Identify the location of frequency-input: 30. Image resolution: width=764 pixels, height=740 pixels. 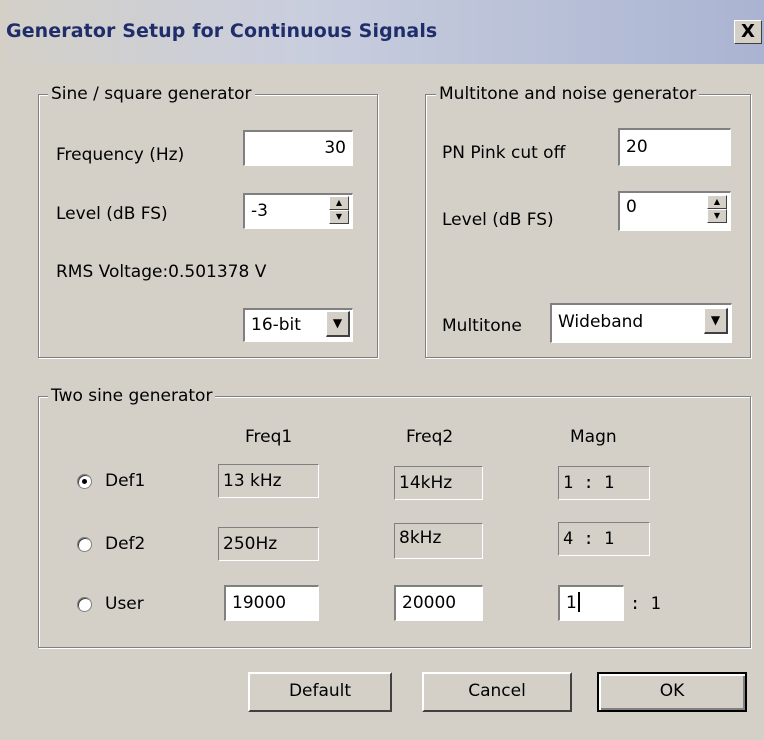
(298, 148).